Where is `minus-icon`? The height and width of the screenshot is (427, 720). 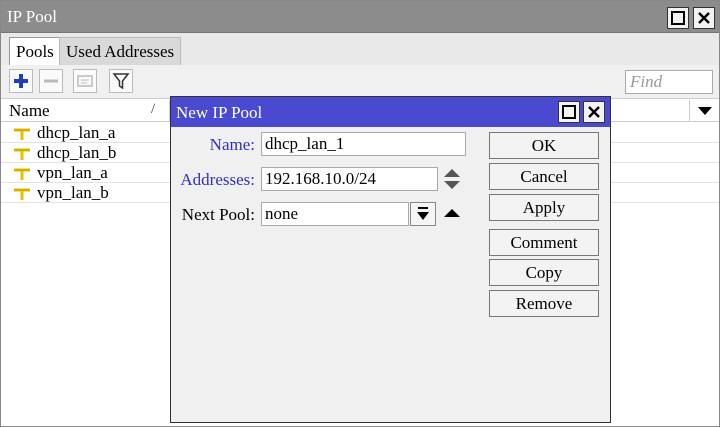
minus-icon is located at coordinates (51, 81).